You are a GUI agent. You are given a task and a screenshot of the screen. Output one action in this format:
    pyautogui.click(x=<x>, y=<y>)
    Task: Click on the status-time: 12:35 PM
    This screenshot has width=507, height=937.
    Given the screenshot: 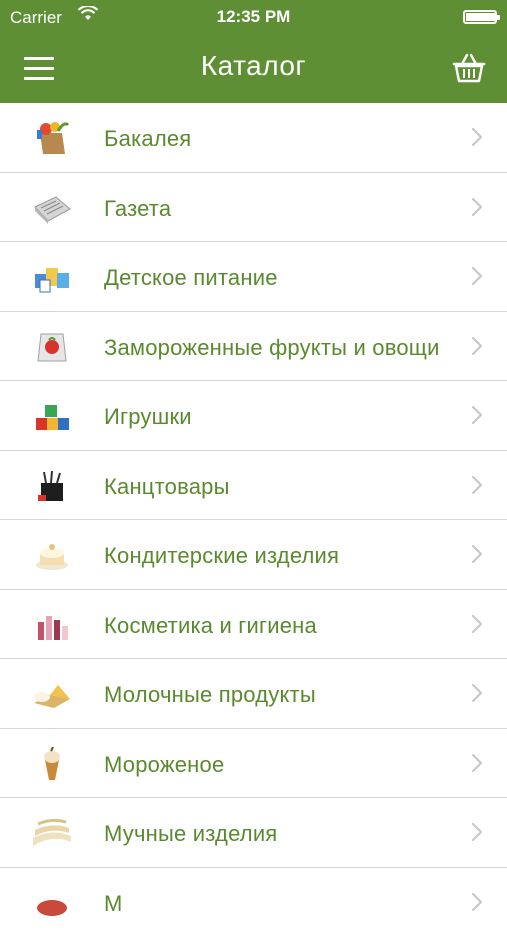 What is the action you would take?
    pyautogui.click(x=253, y=17)
    